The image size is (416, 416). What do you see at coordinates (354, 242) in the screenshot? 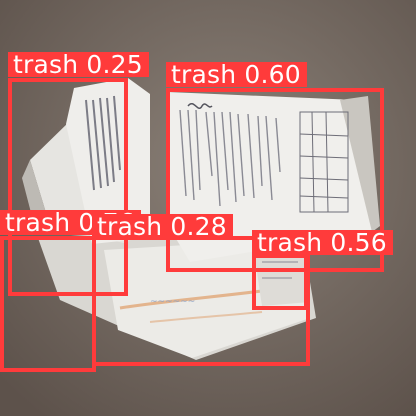
I see `detection-score: 0.56` at bounding box center [354, 242].